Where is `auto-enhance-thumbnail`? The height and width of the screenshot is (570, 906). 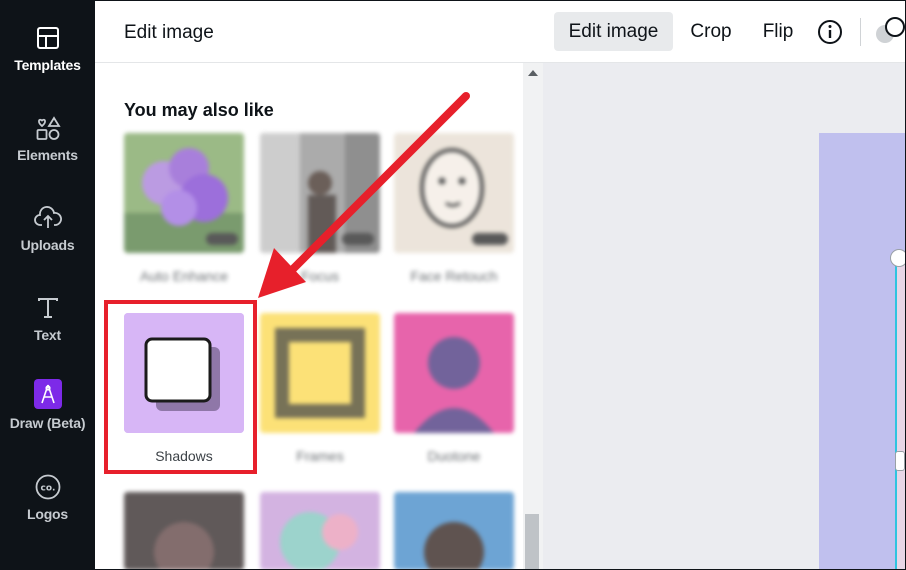 auto-enhance-thumbnail is located at coordinates (184, 193).